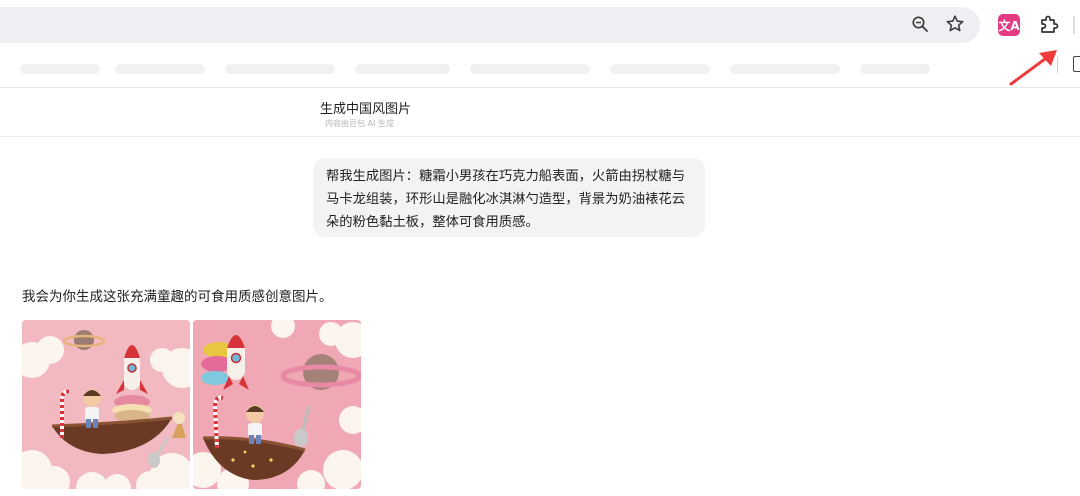 This screenshot has width=1080, height=496. Describe the element at coordinates (955, 24) in the screenshot. I see `bookmark-star-icon` at that location.